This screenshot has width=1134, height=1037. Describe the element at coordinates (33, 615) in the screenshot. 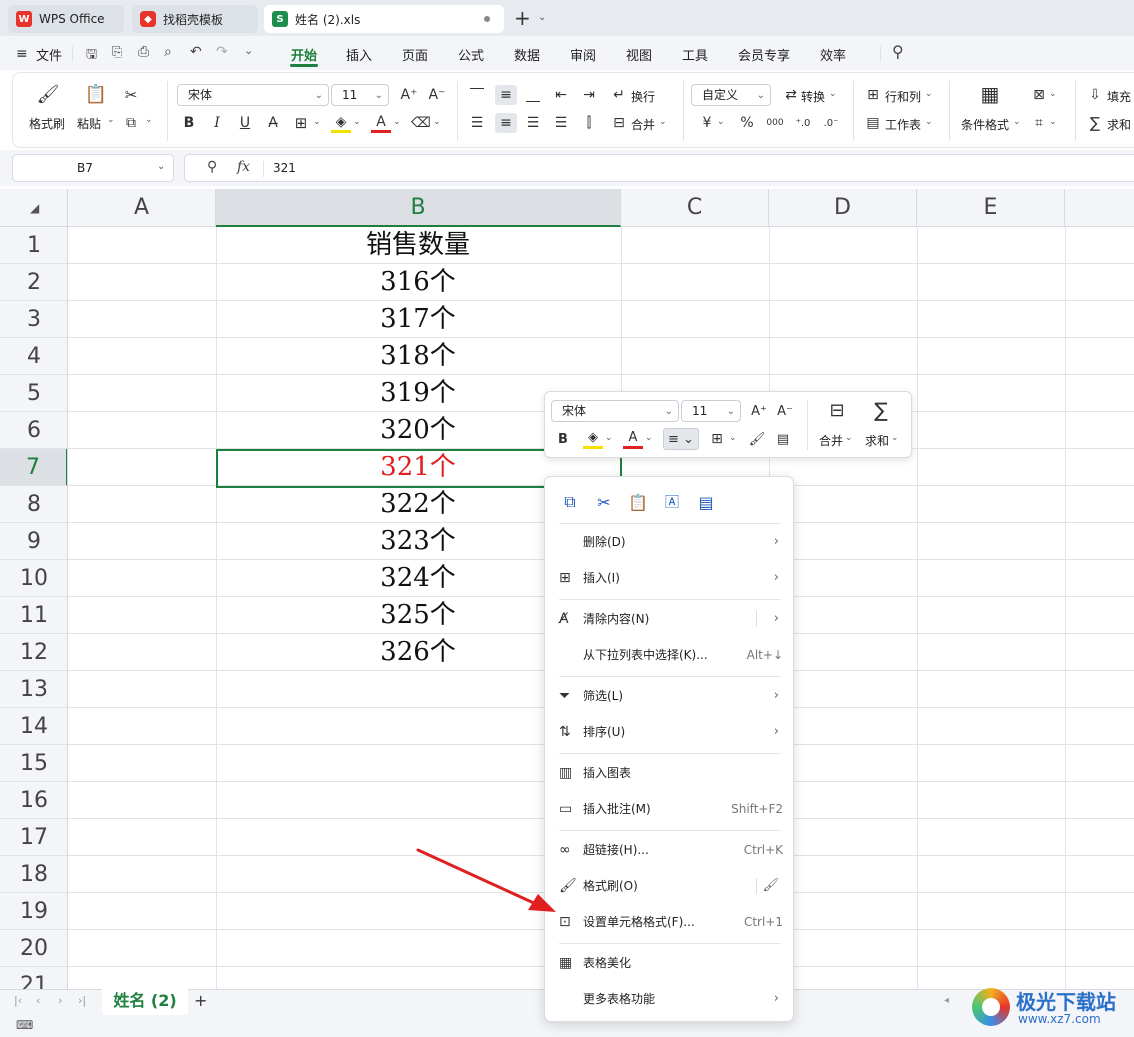

I see `row-header-11: 11` at that location.